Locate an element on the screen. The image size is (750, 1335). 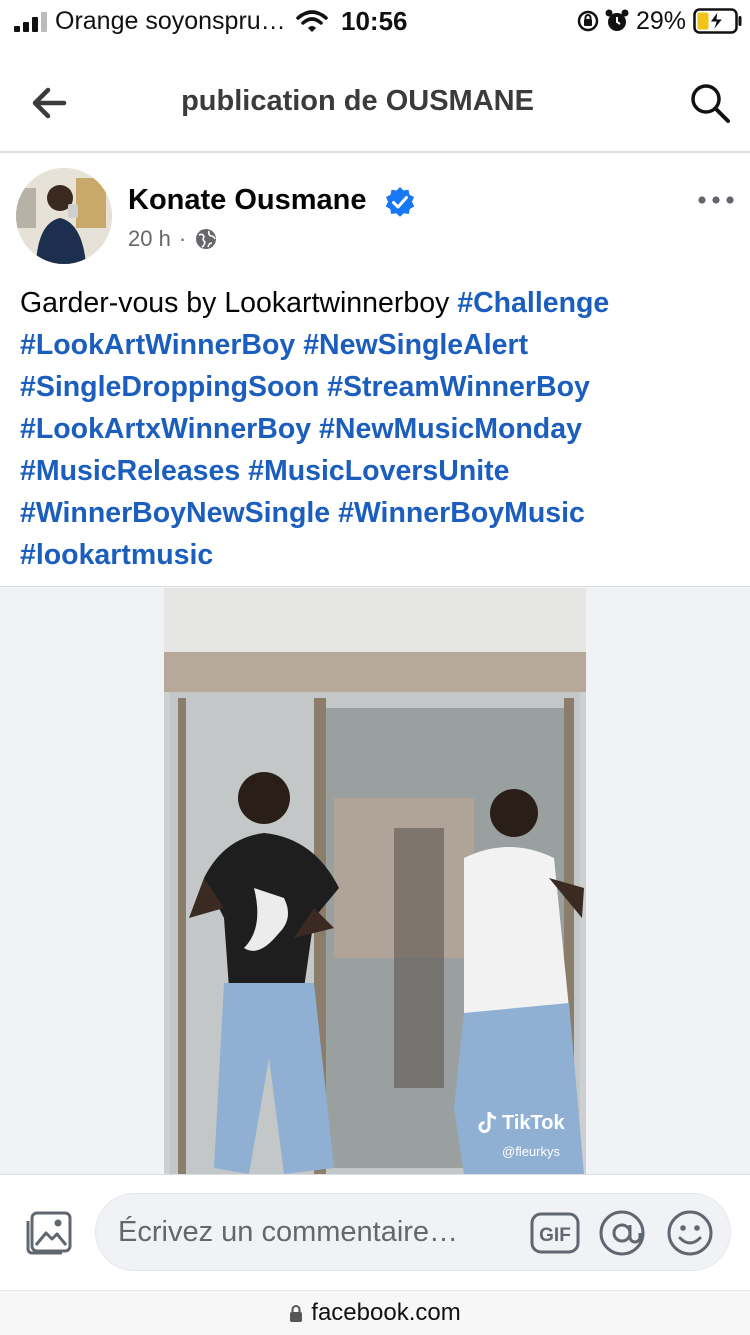
hashtag-link: #Challenge is located at coordinates (533, 303).